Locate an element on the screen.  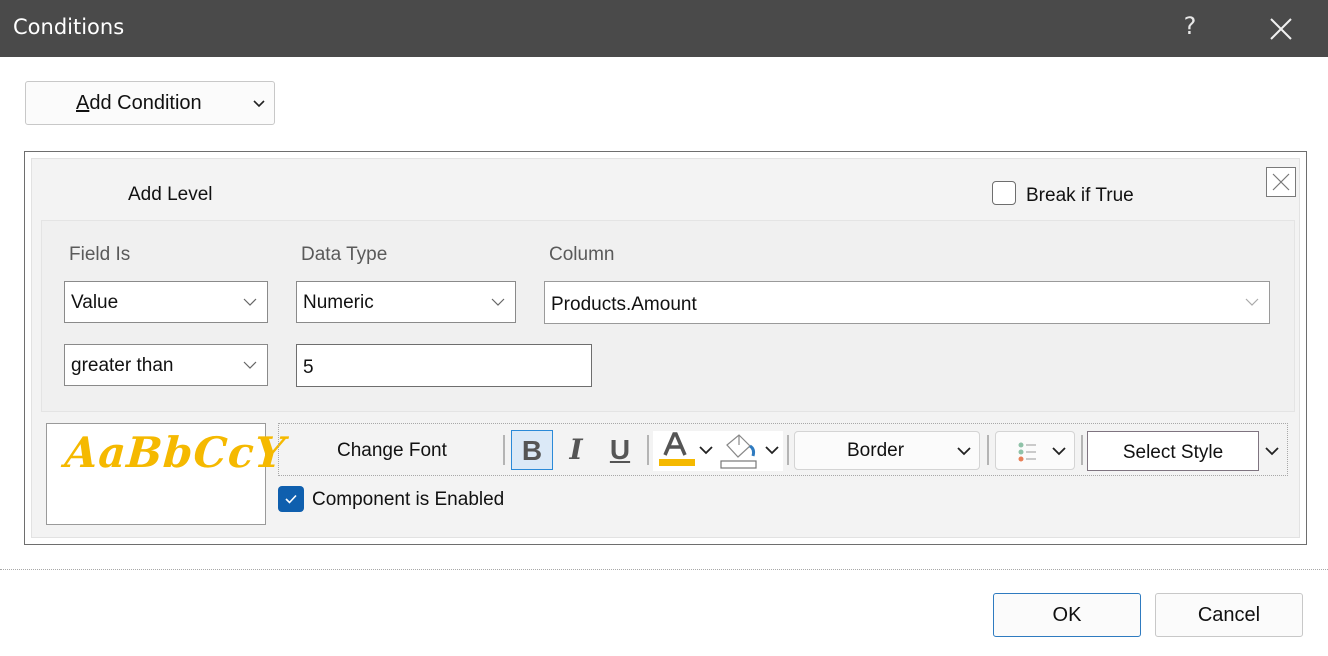
operator-value: greater than is located at coordinates (122, 365).